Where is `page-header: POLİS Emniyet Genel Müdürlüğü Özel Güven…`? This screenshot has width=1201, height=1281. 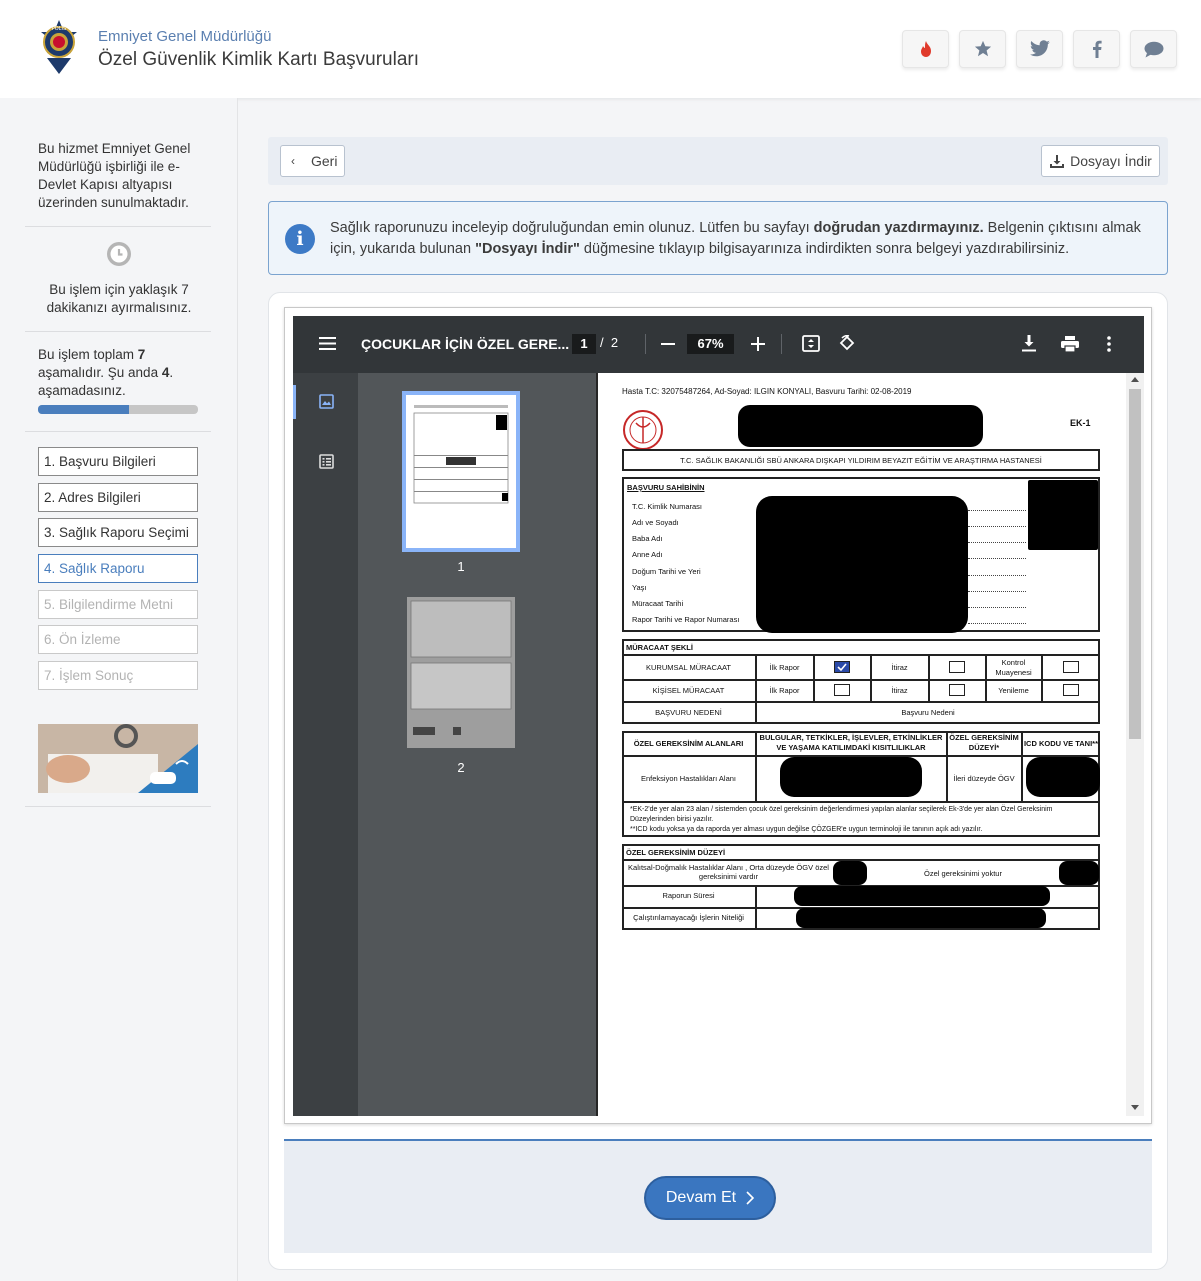
page-header: POLİS Emniyet Genel Müdürlüğü Özel Güven… is located at coordinates (600, 49).